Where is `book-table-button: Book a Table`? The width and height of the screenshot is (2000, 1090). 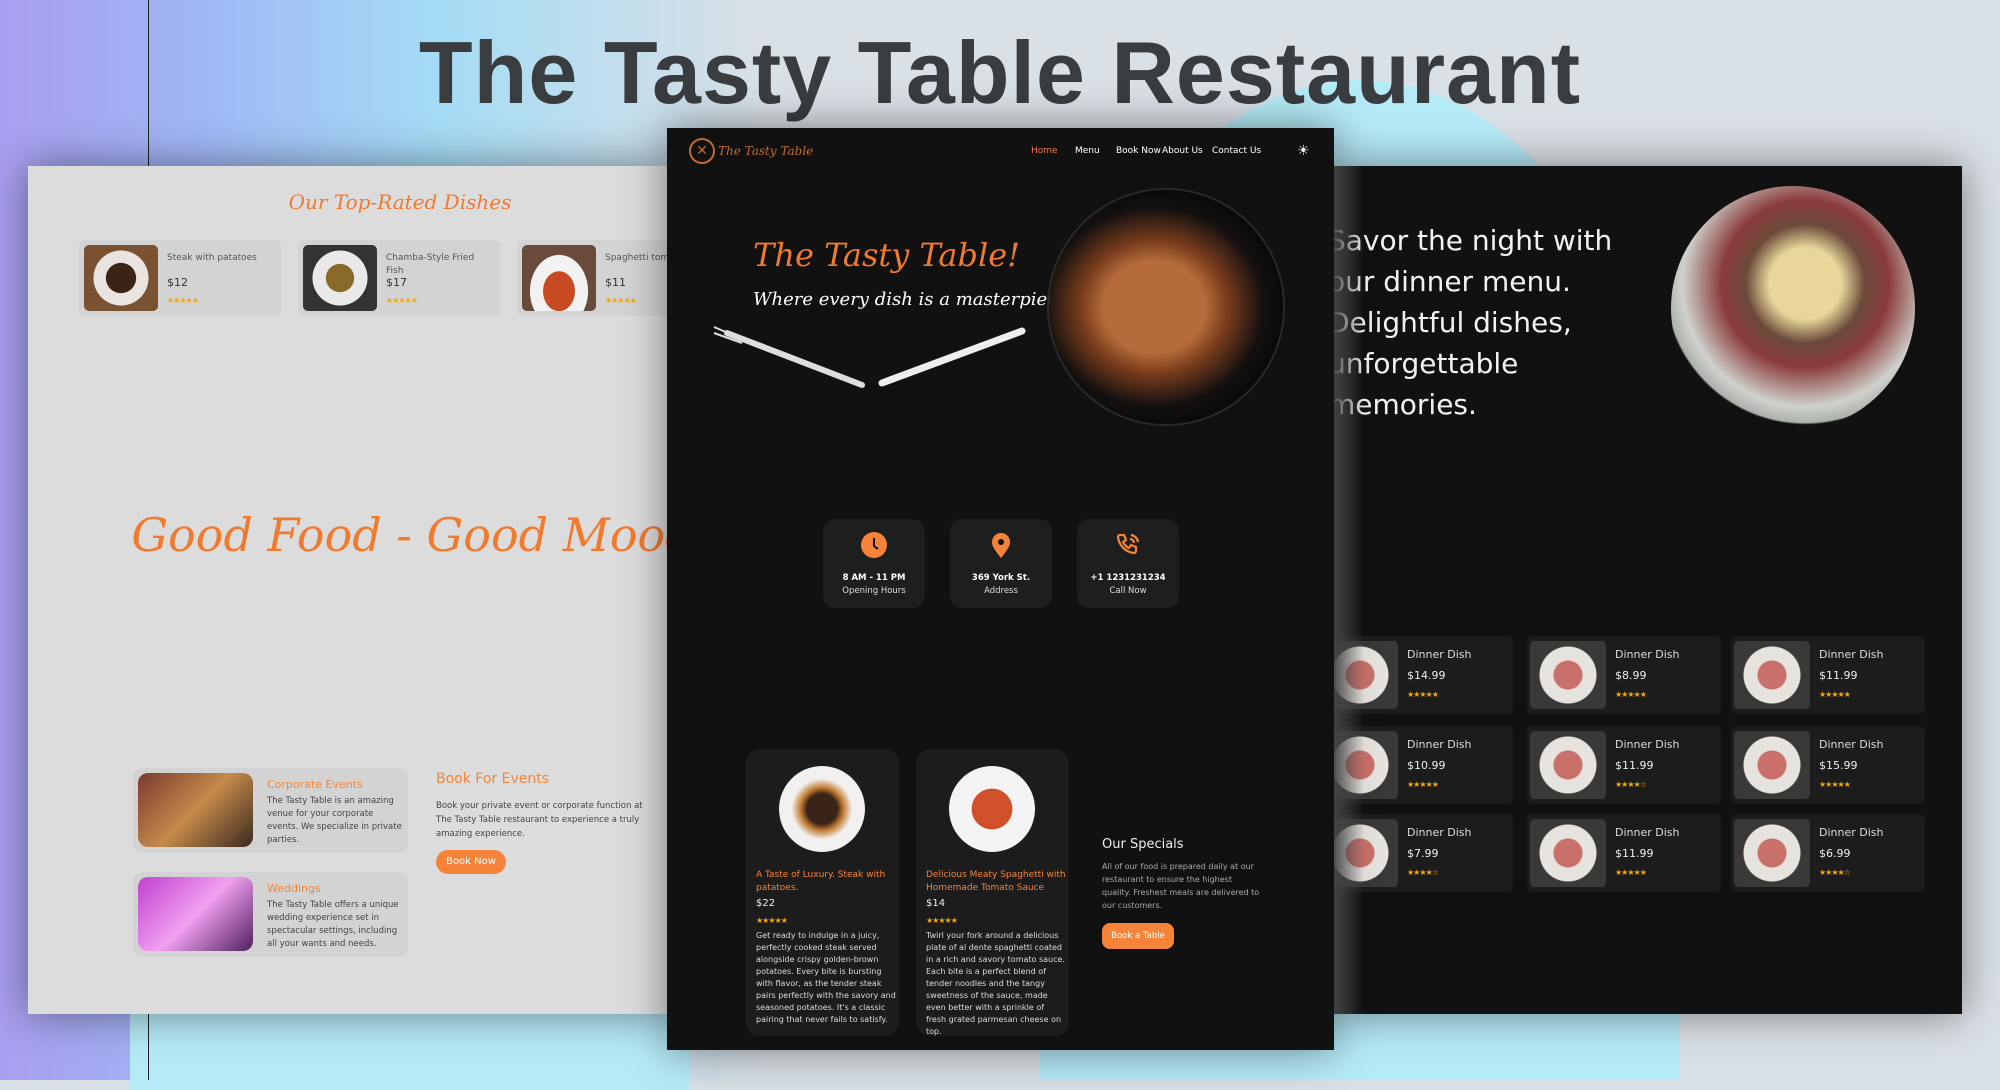
book-table-button: Book a Table is located at coordinates (1138, 936).